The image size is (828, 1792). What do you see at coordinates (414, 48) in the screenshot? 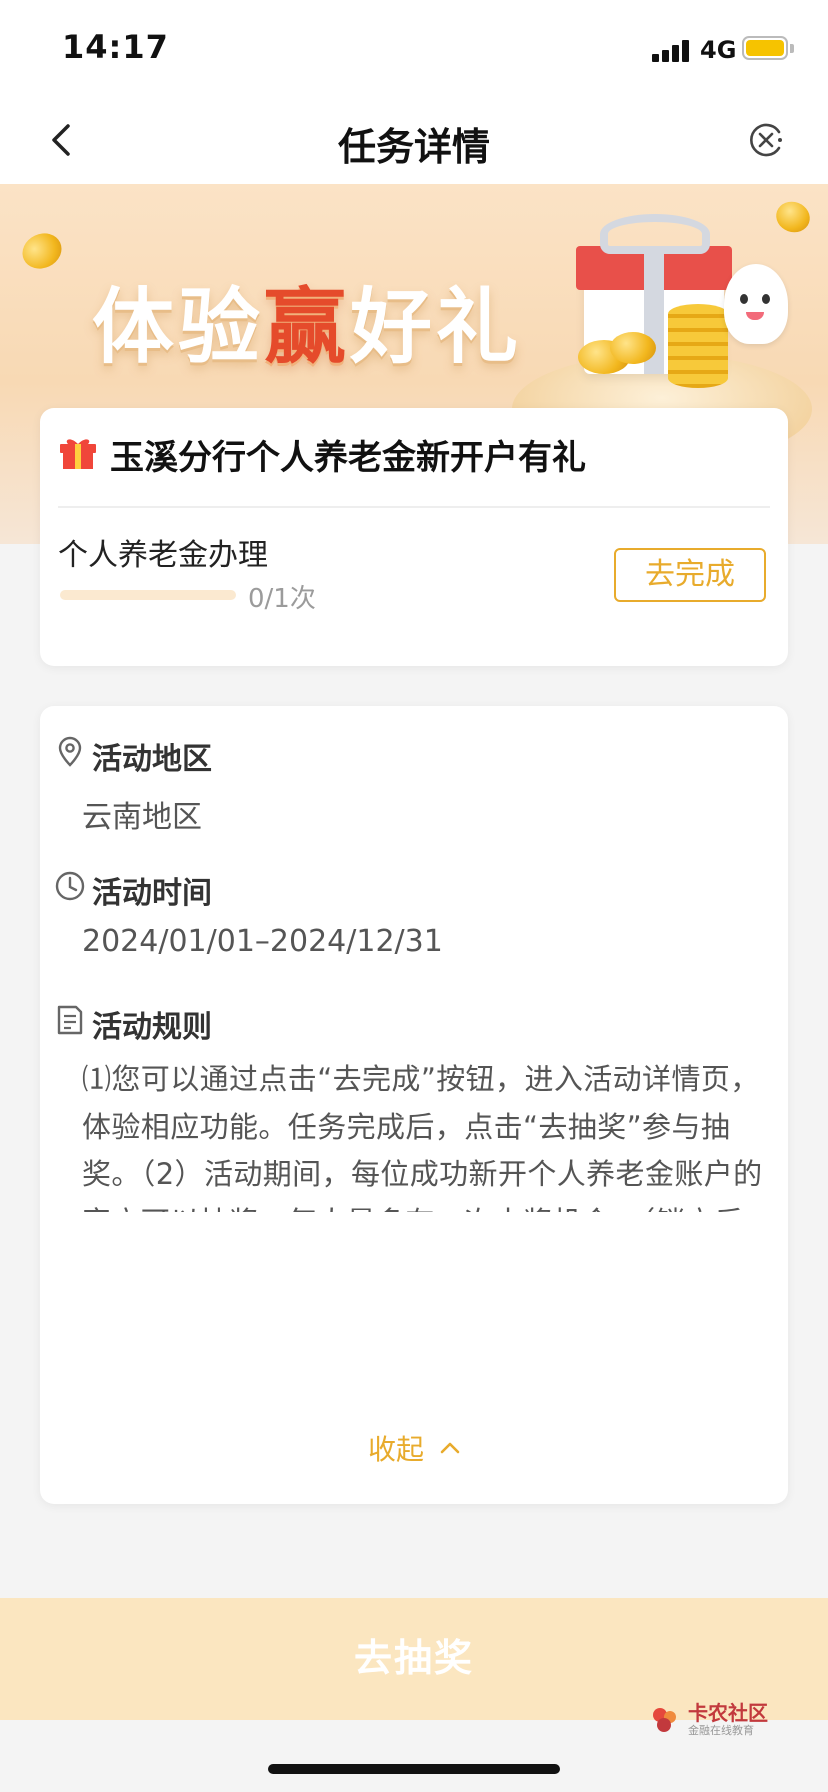
I see `status-bar: 14:17 4G` at bounding box center [414, 48].